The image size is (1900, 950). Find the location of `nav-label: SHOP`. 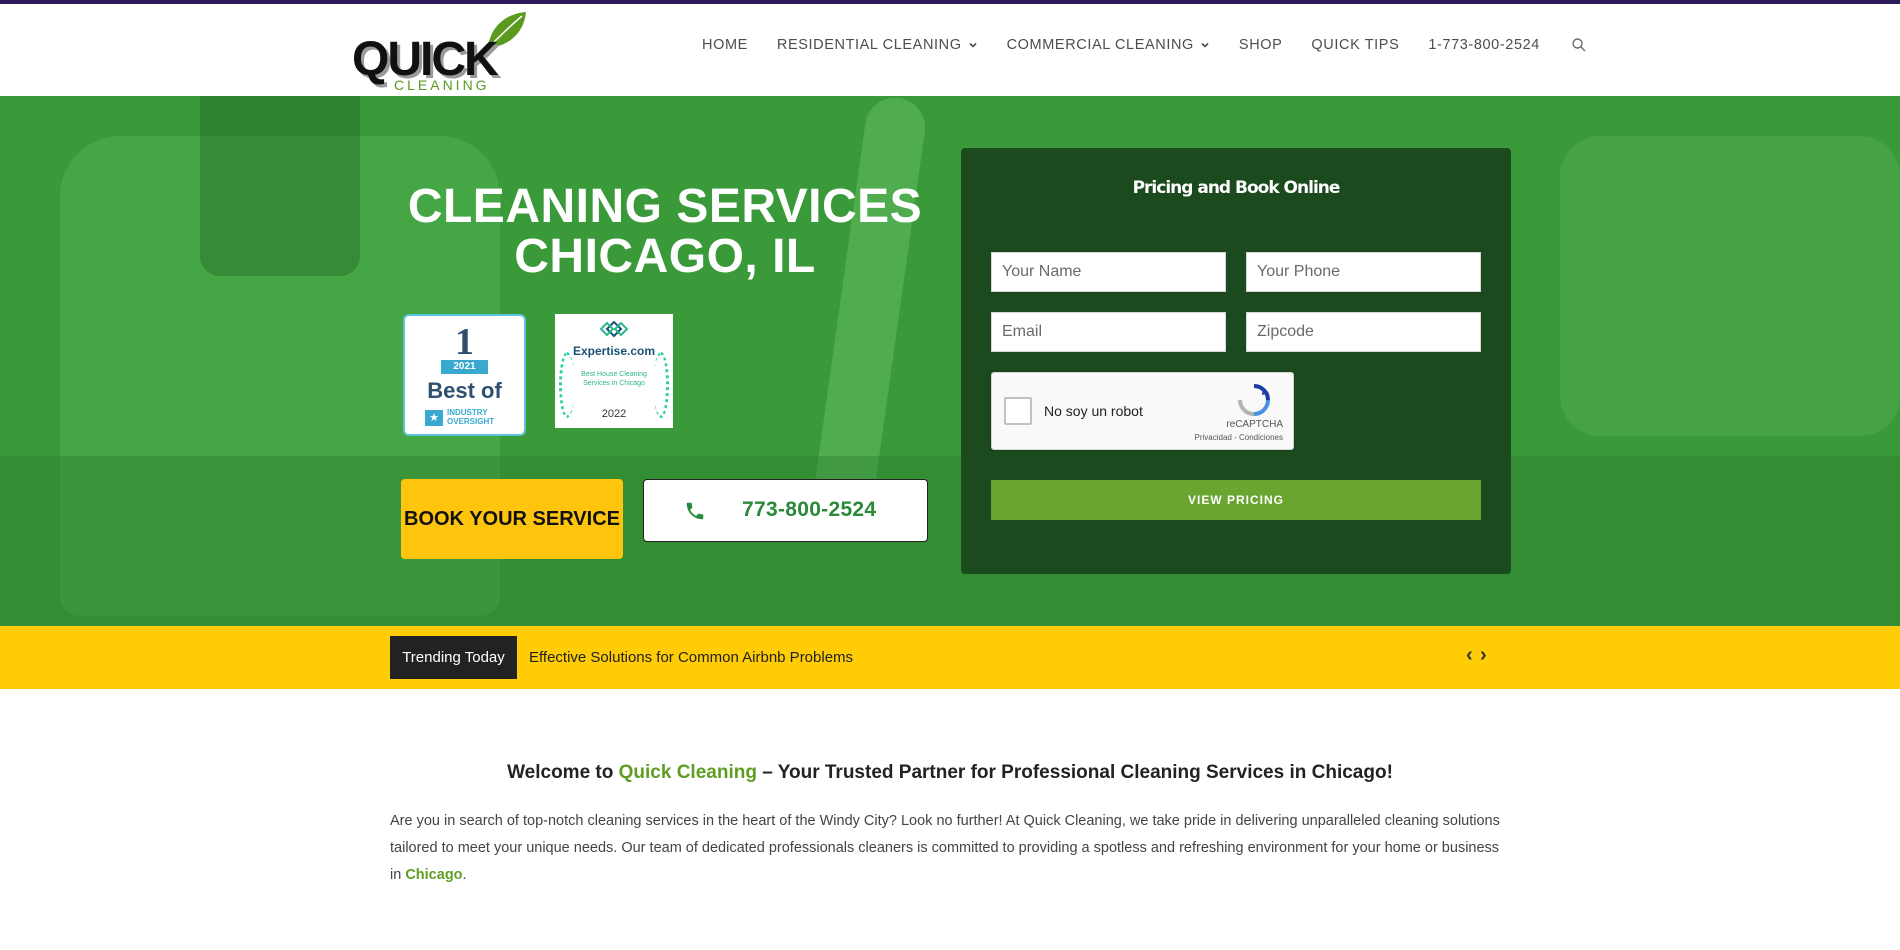

nav-label: SHOP is located at coordinates (1260, 45).